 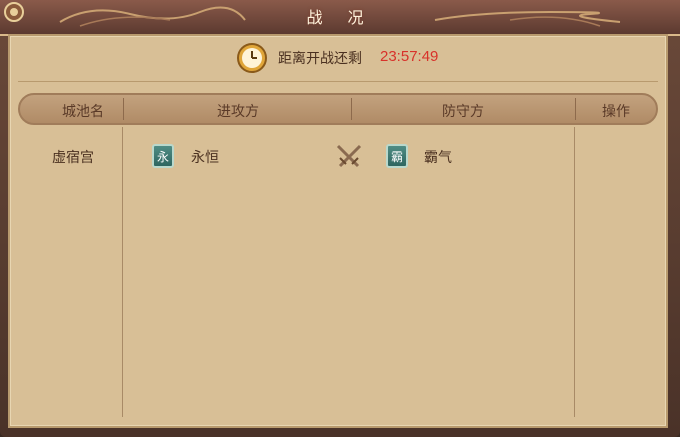 I want to click on clock-icon, so click(x=252, y=58).